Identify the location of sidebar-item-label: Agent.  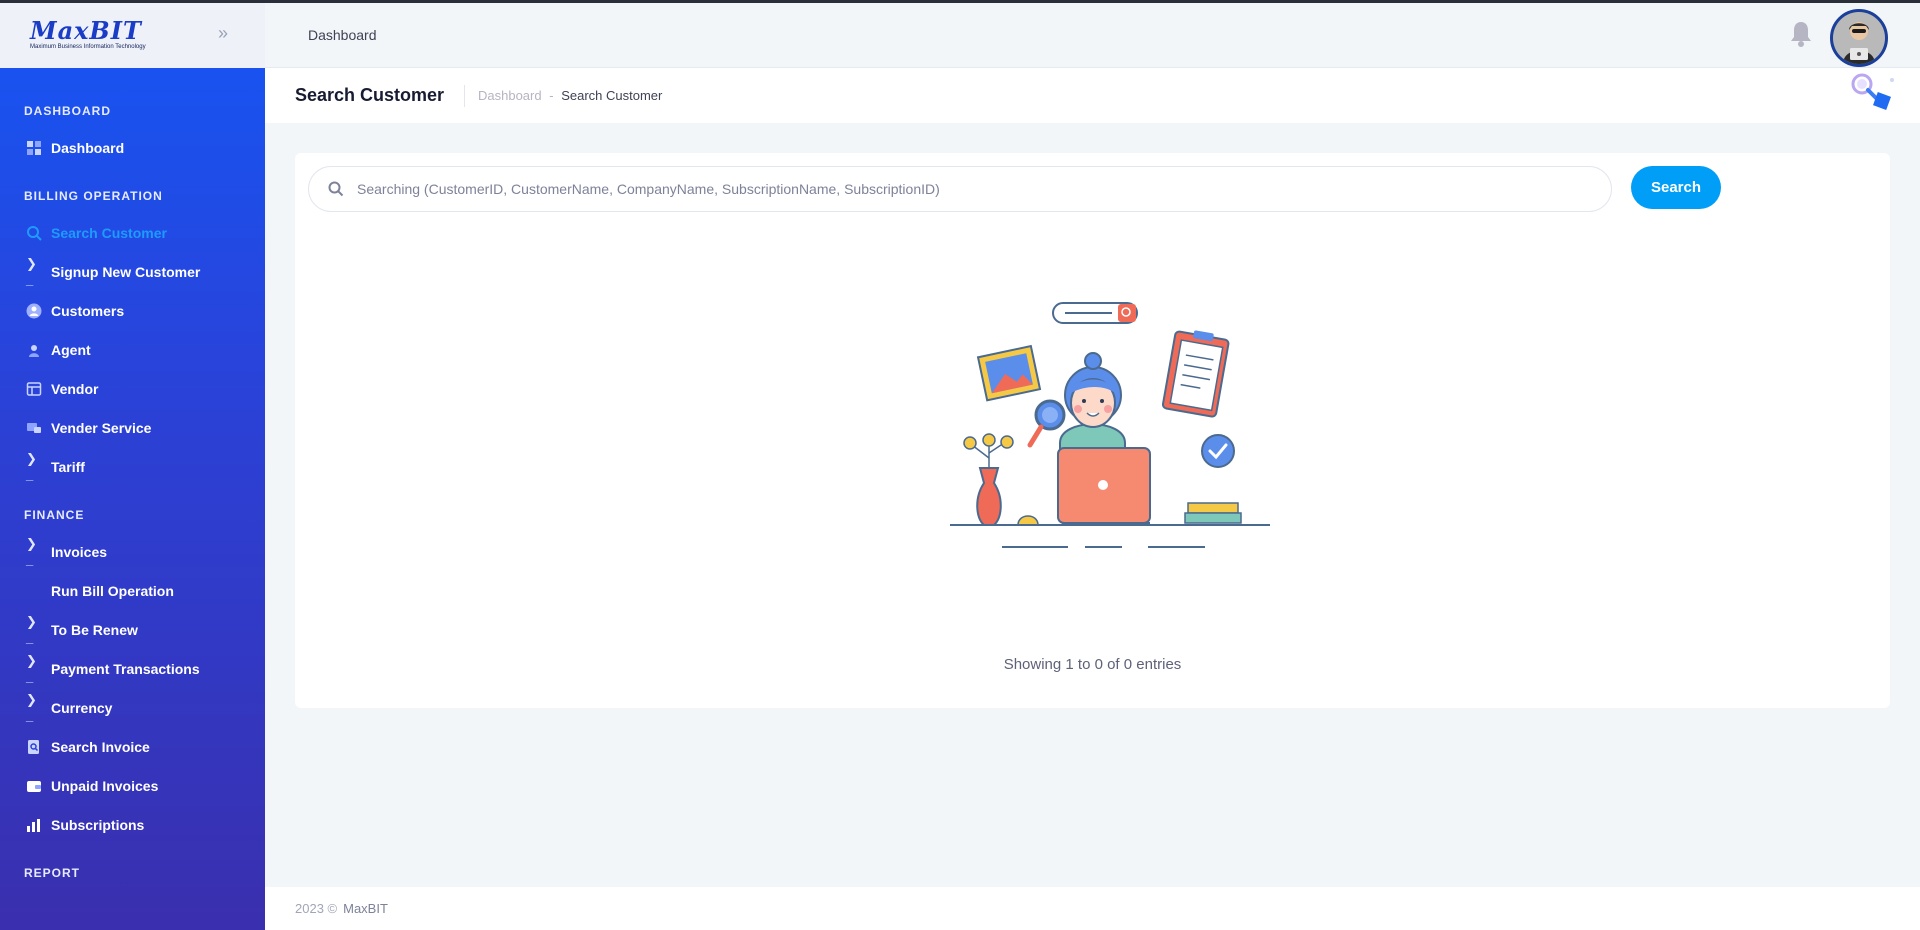
(71, 349).